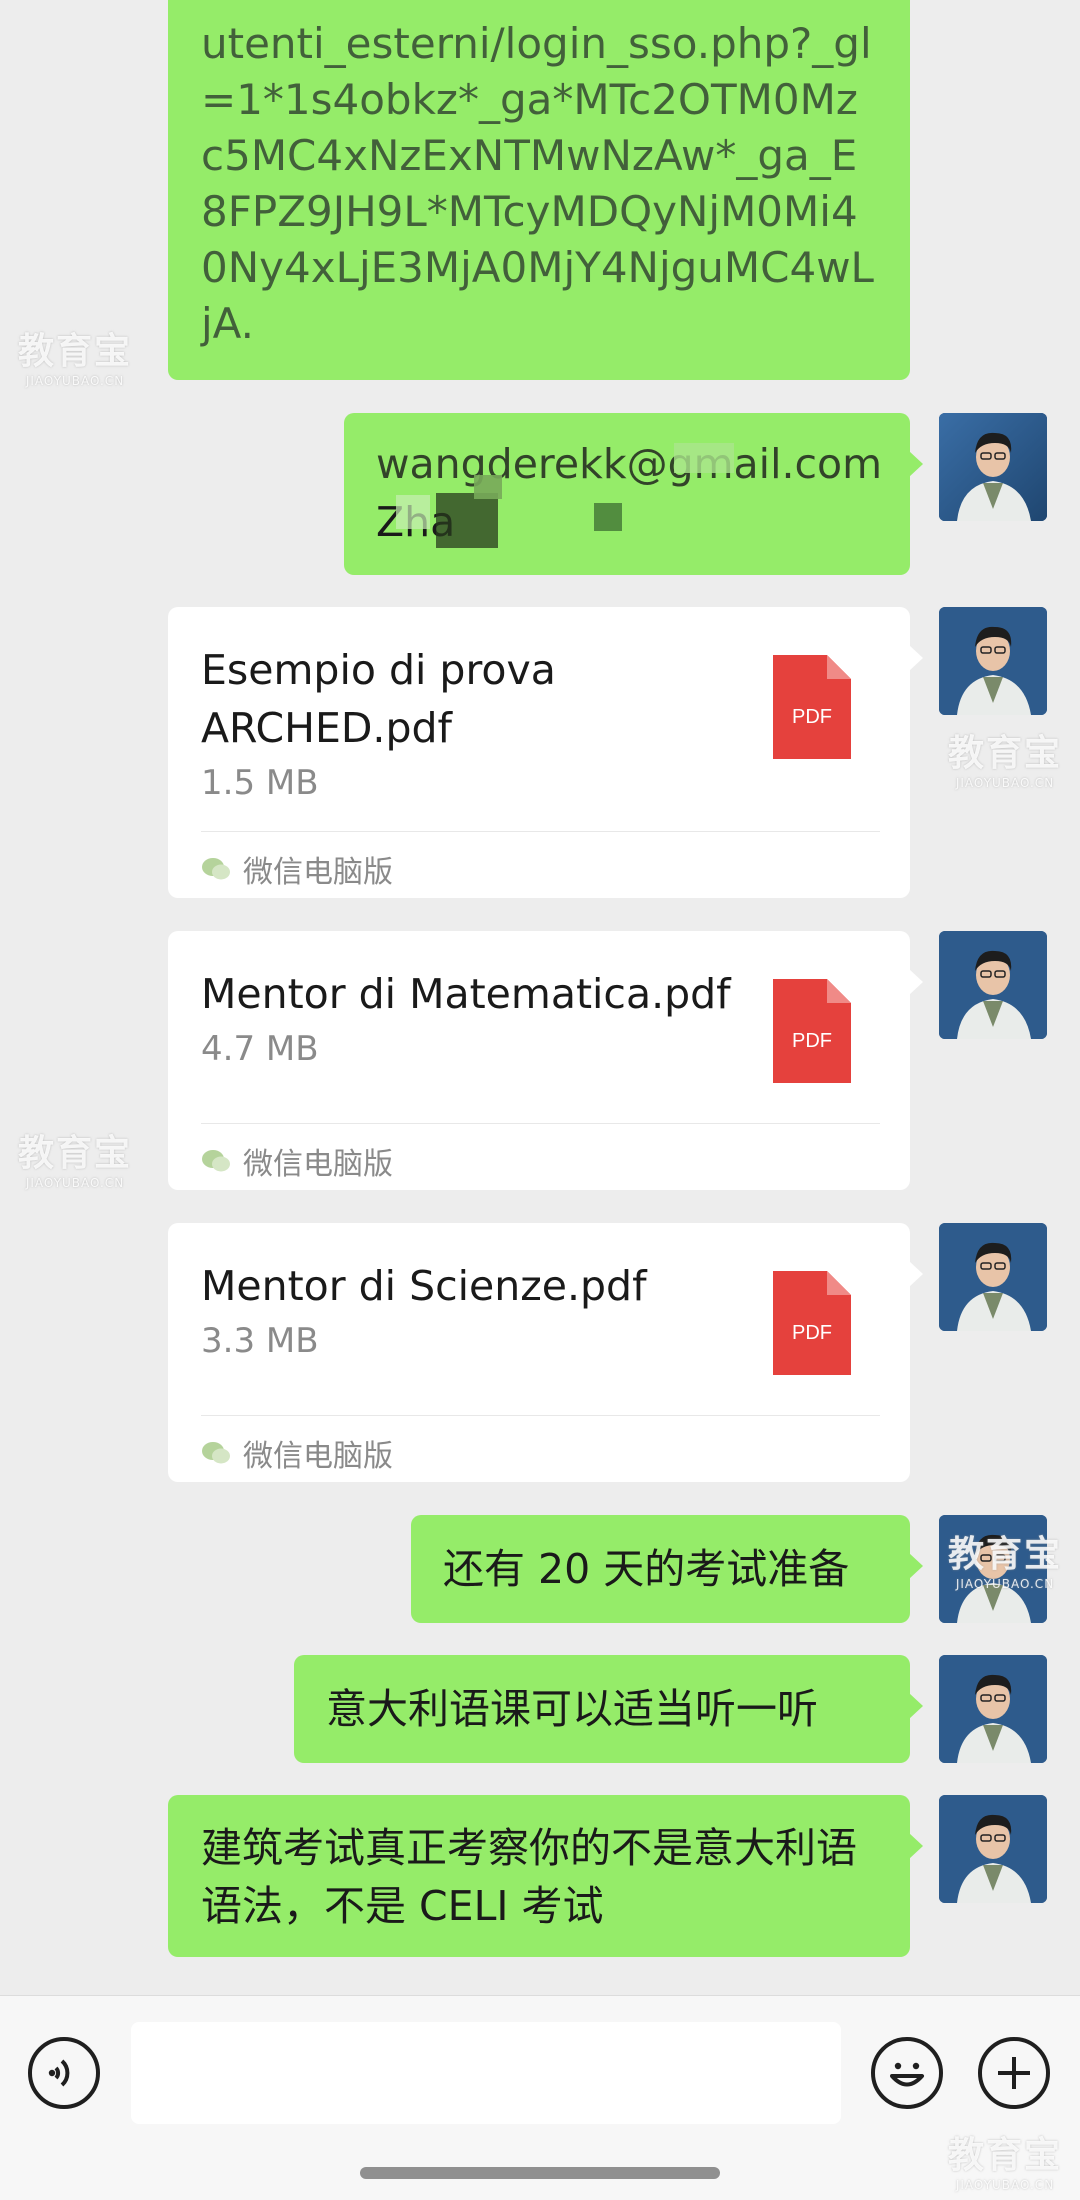  What do you see at coordinates (441, 699) in the screenshot?
I see `file-name: Esempio di prova ARCHED.pdf` at bounding box center [441, 699].